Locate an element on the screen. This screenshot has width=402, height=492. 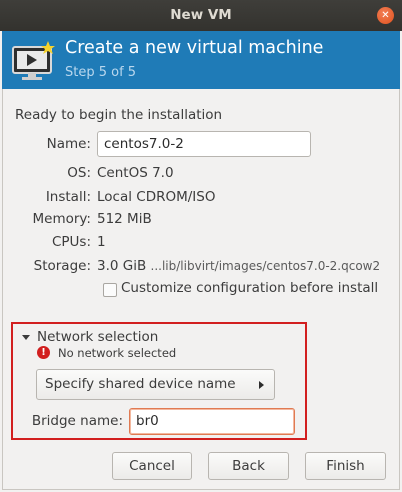
name-field: centos7.0-2 is located at coordinates (204, 144).